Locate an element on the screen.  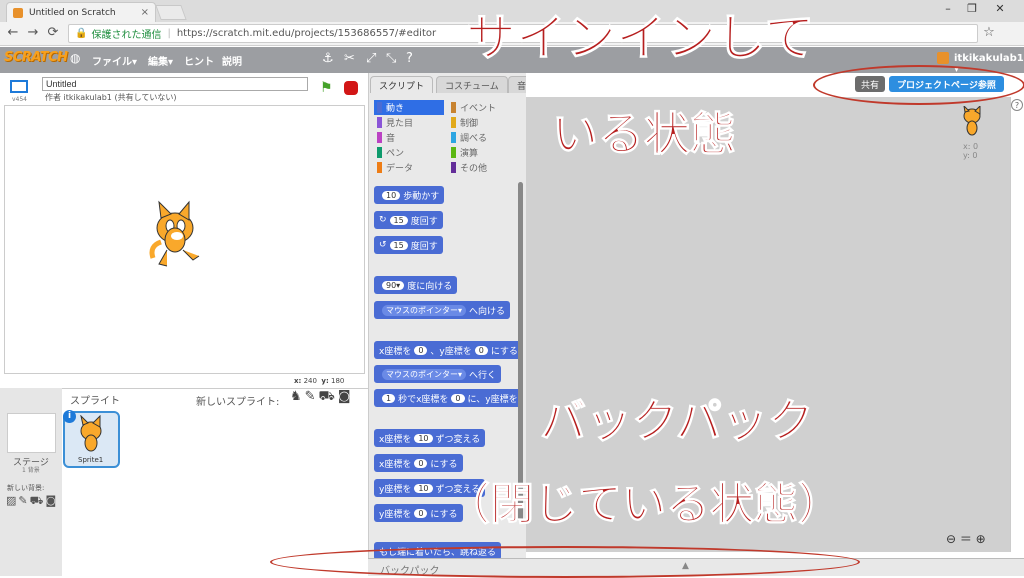
reload-icon: ⟳ is located at coordinates (53, 32).